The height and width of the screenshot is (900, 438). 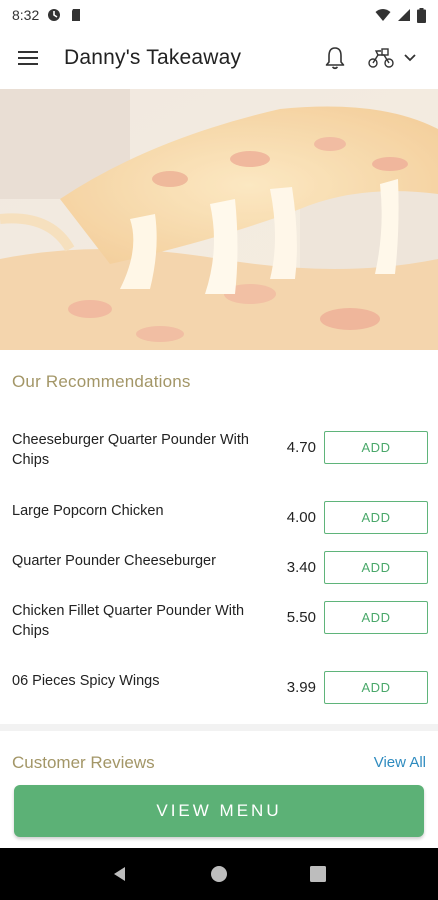 What do you see at coordinates (26, 15) in the screenshot?
I see `status-time: 8:32` at bounding box center [26, 15].